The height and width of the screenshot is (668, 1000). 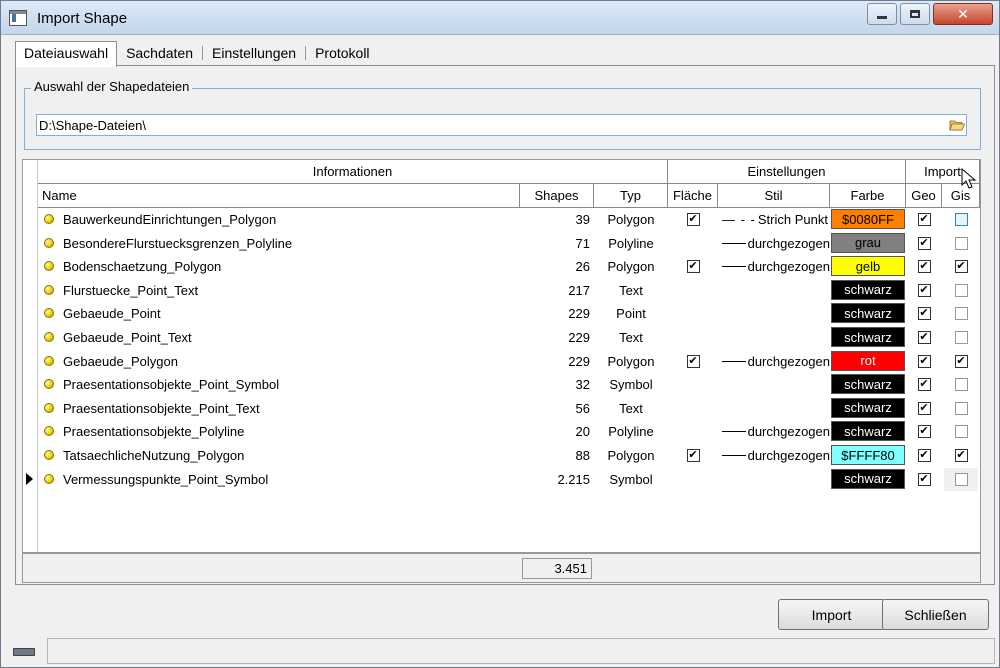 What do you see at coordinates (831, 614) in the screenshot?
I see `import-button: Import` at bounding box center [831, 614].